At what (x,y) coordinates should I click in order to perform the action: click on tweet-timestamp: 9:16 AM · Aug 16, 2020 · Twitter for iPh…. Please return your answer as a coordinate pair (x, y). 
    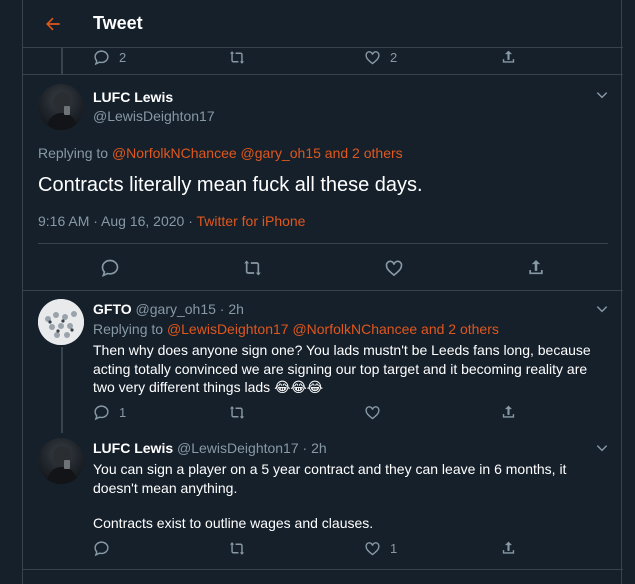
    Looking at the image, I should click on (171, 221).